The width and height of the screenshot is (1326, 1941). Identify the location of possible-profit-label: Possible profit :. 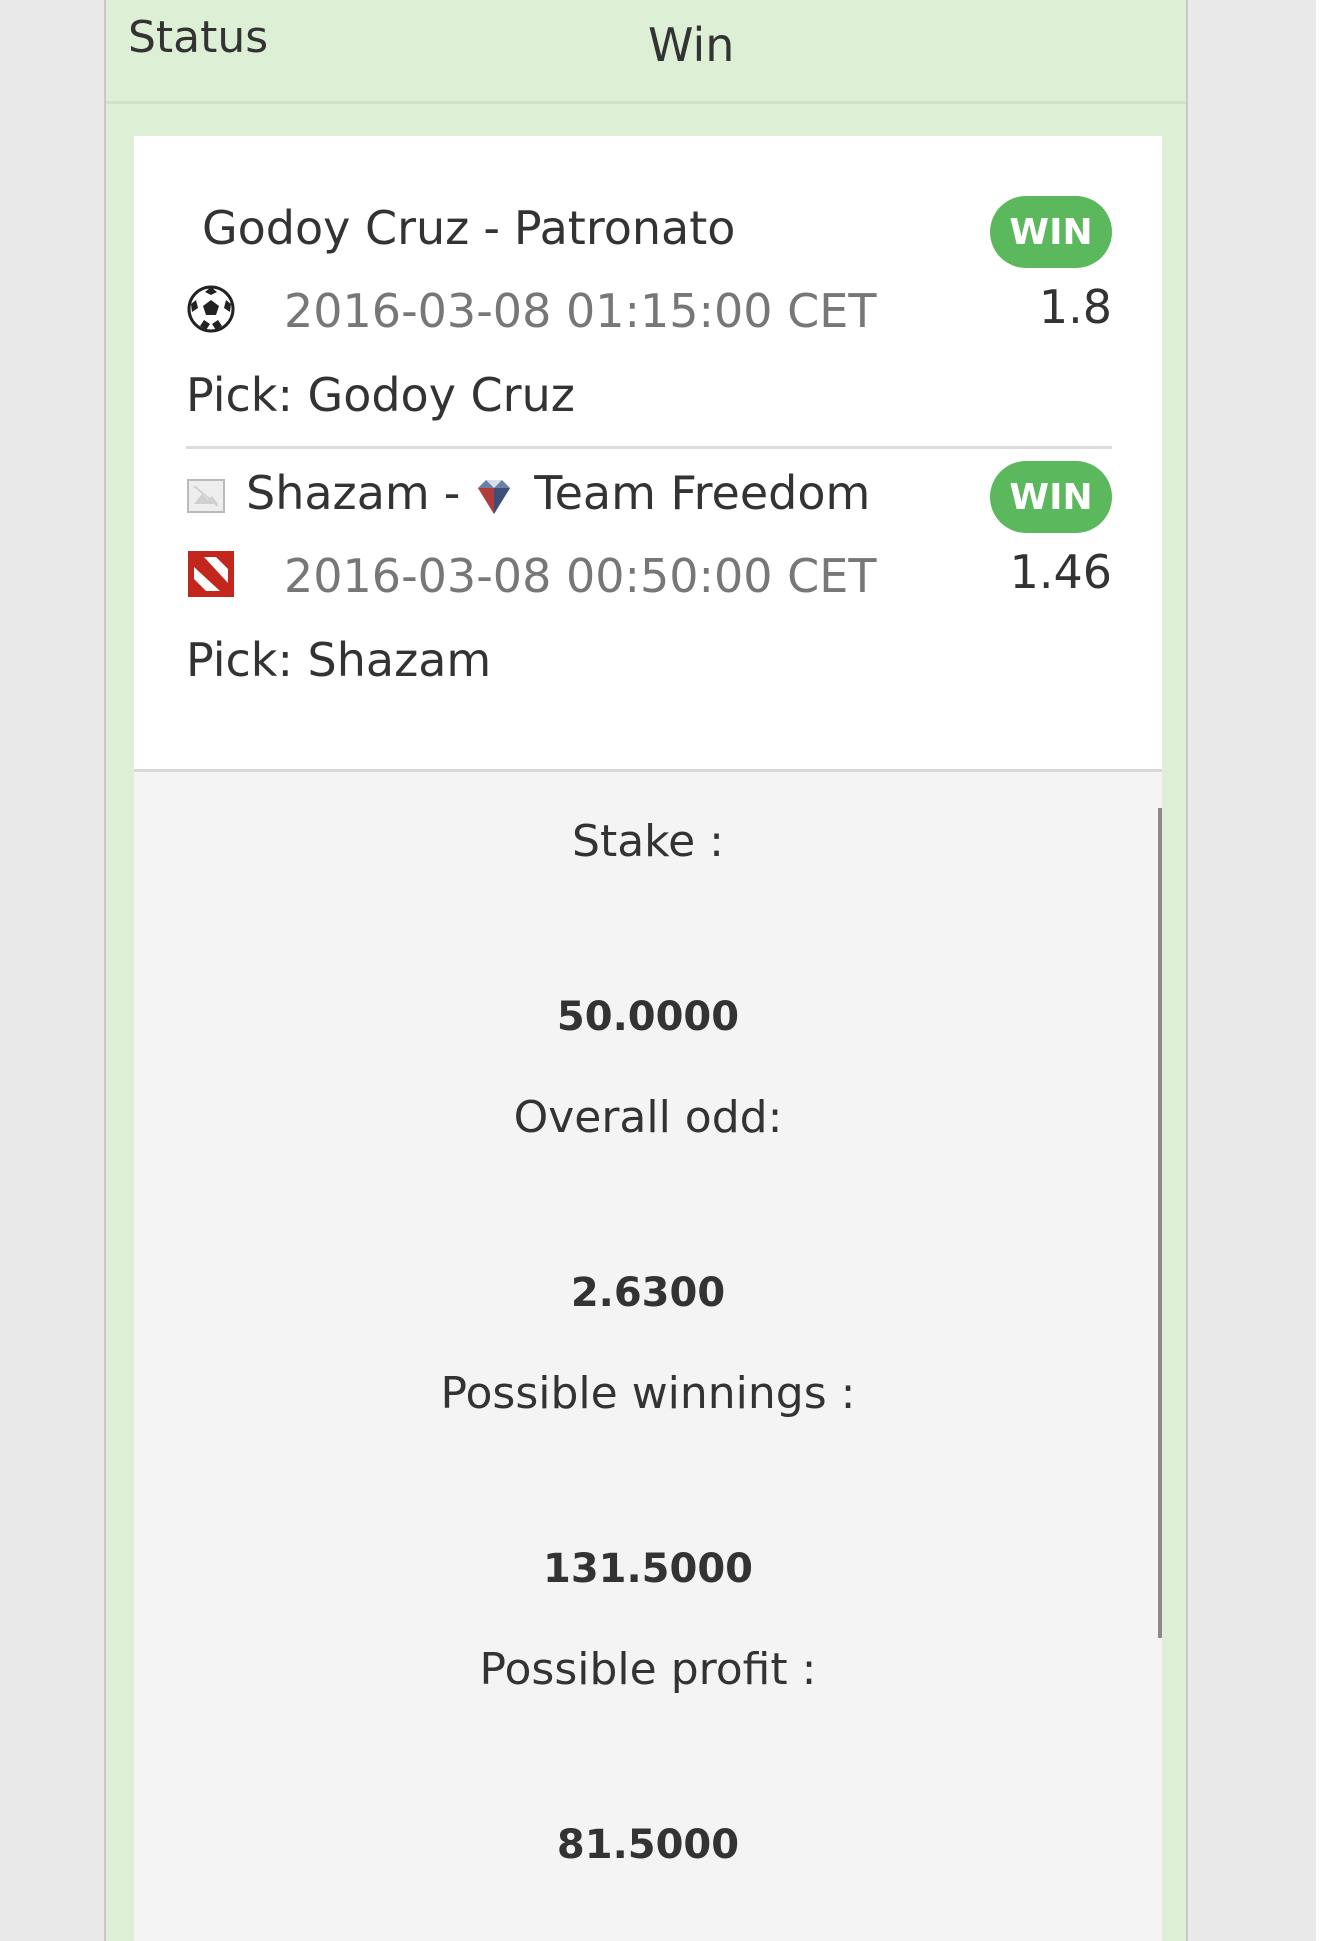
(648, 1669).